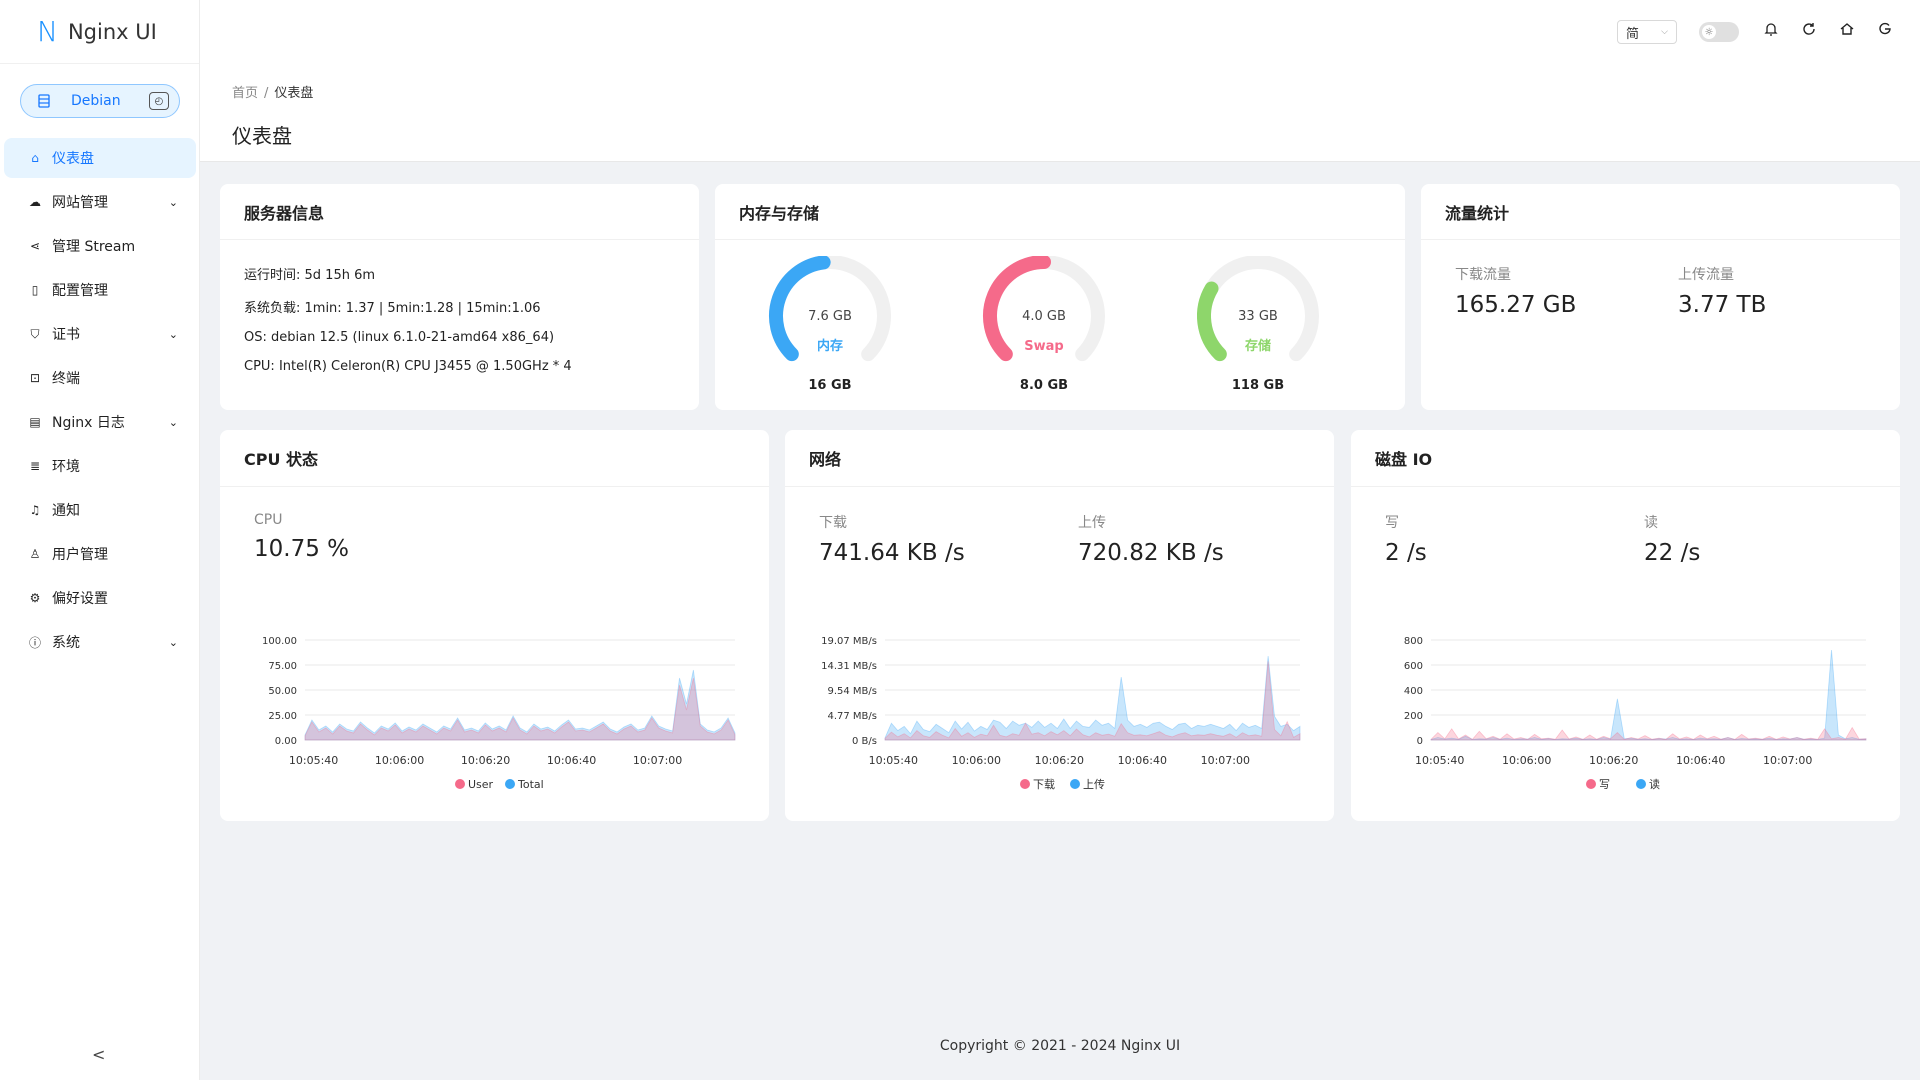  I want to click on cpu-value: 10.75 %, so click(302, 549).